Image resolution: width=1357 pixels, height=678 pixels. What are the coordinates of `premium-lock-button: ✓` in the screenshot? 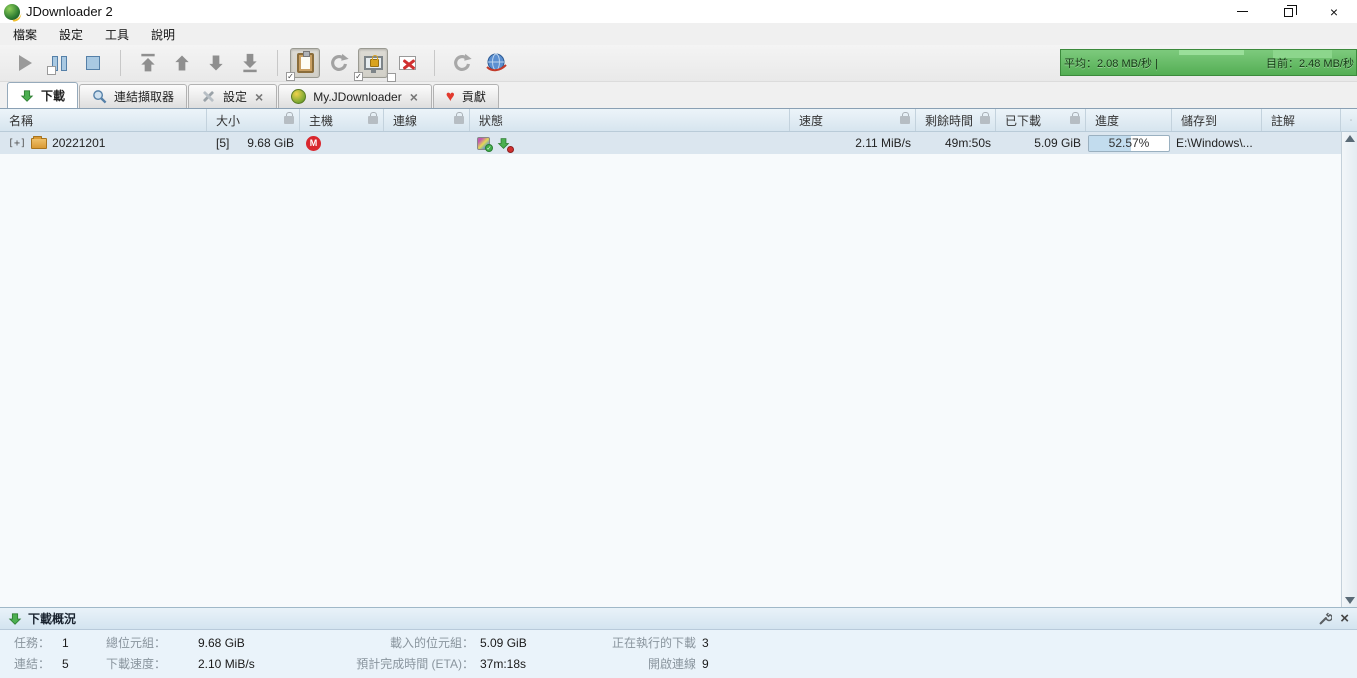 It's located at (371, 64).